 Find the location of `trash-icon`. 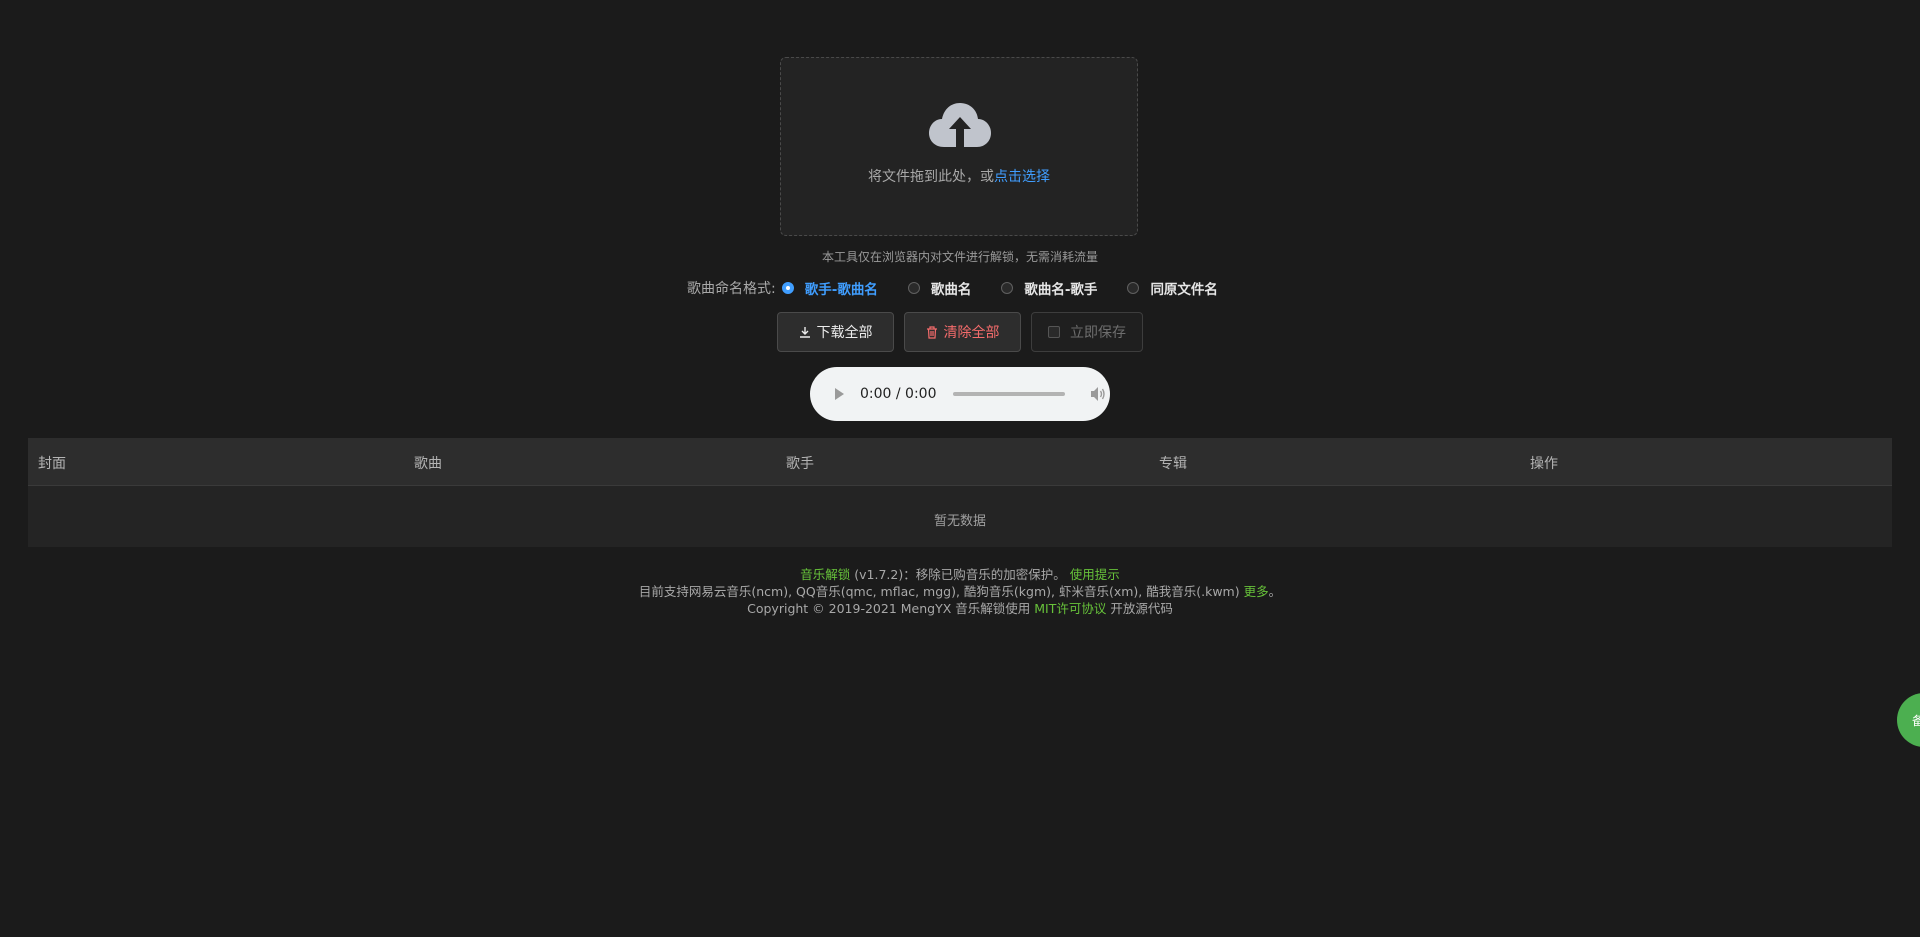

trash-icon is located at coordinates (931, 332).